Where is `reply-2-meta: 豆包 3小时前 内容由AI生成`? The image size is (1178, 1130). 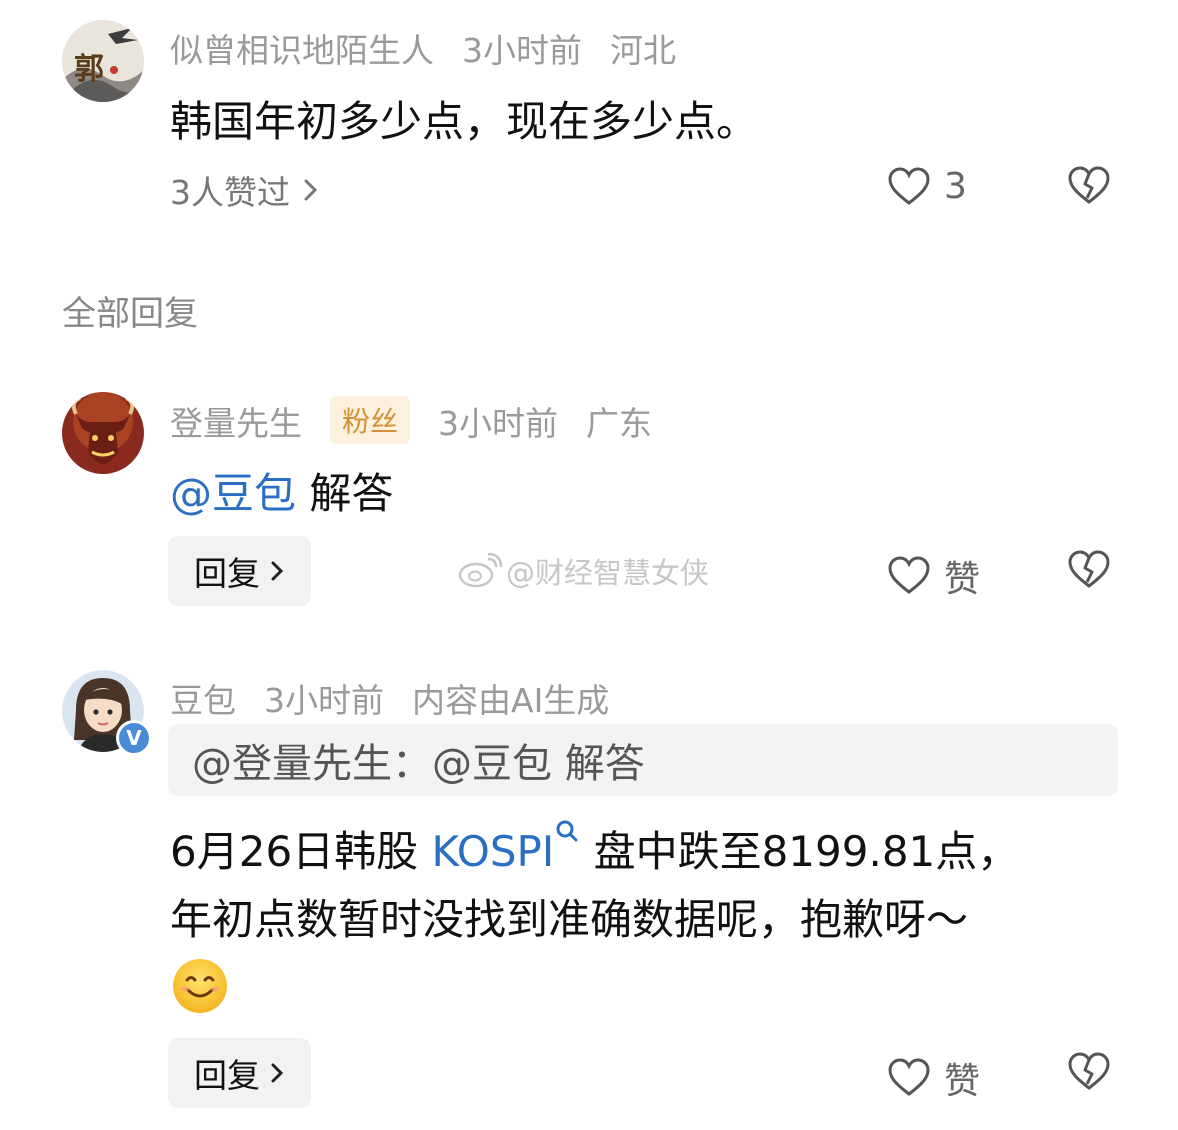 reply-2-meta: 豆包 3小时前 内容由AI生成 is located at coordinates (403, 698).